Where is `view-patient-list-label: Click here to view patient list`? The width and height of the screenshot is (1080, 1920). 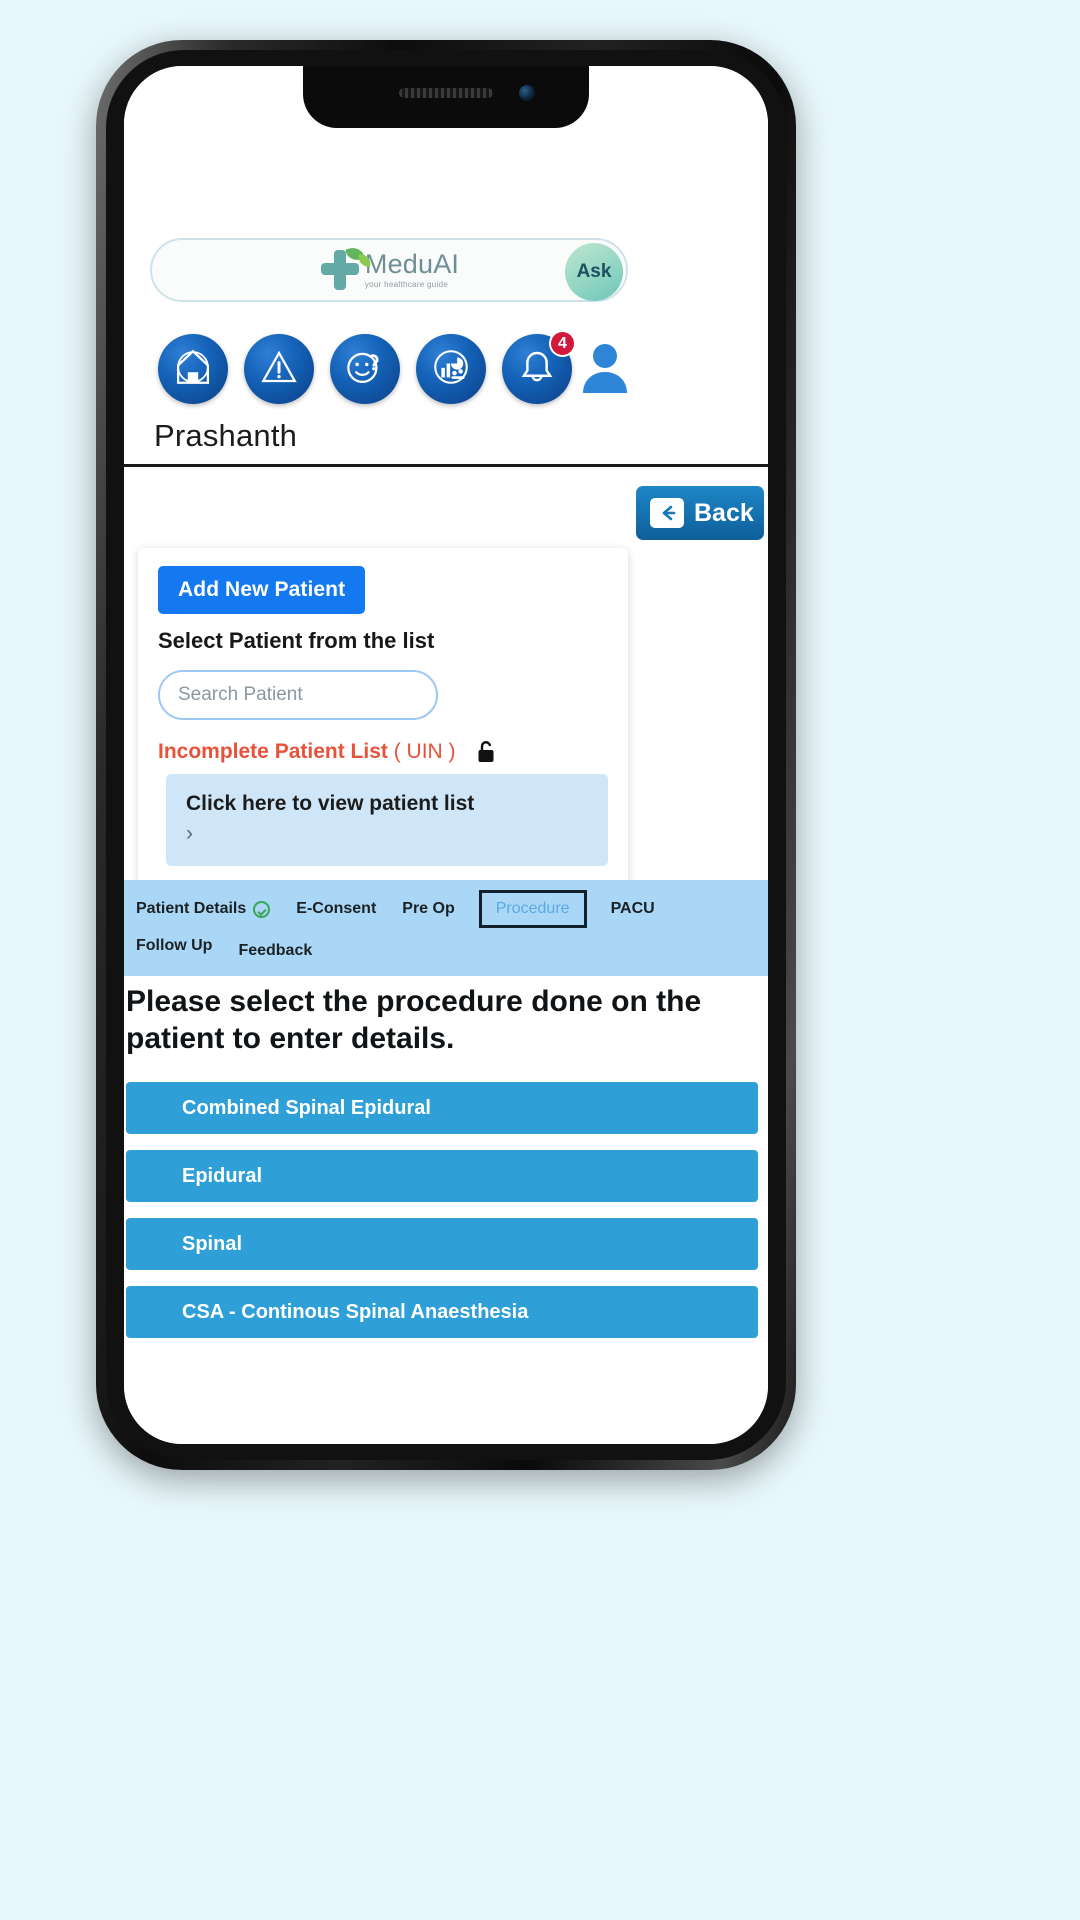
view-patient-list-label: Click here to view patient list is located at coordinates (330, 803).